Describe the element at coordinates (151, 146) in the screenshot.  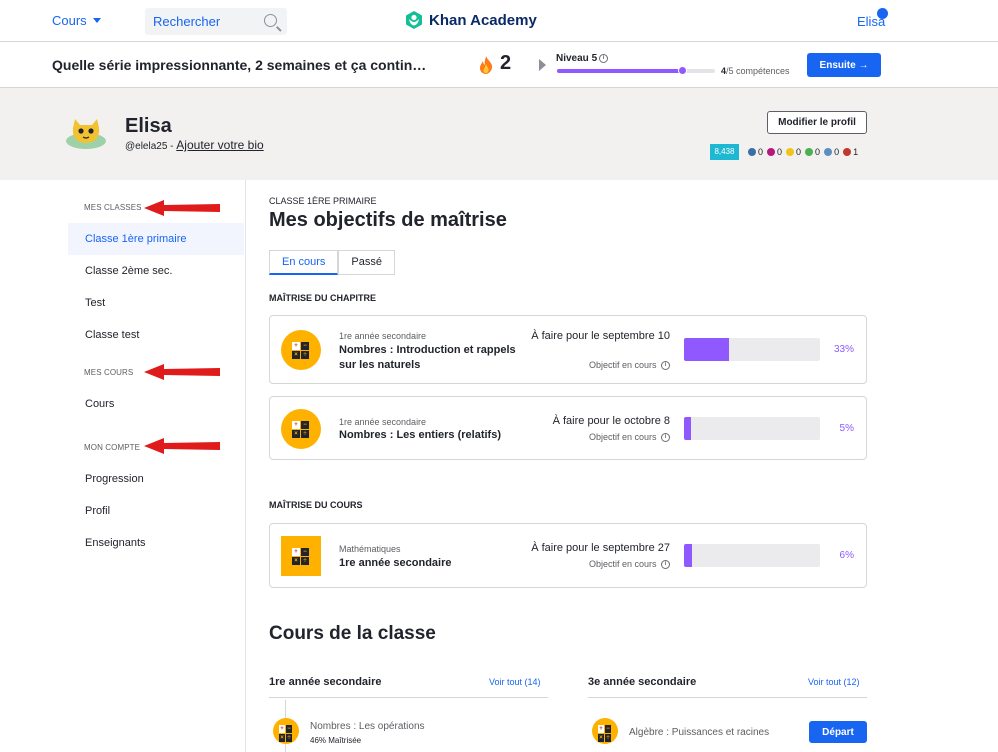
I see `username: @elela25 -` at that location.